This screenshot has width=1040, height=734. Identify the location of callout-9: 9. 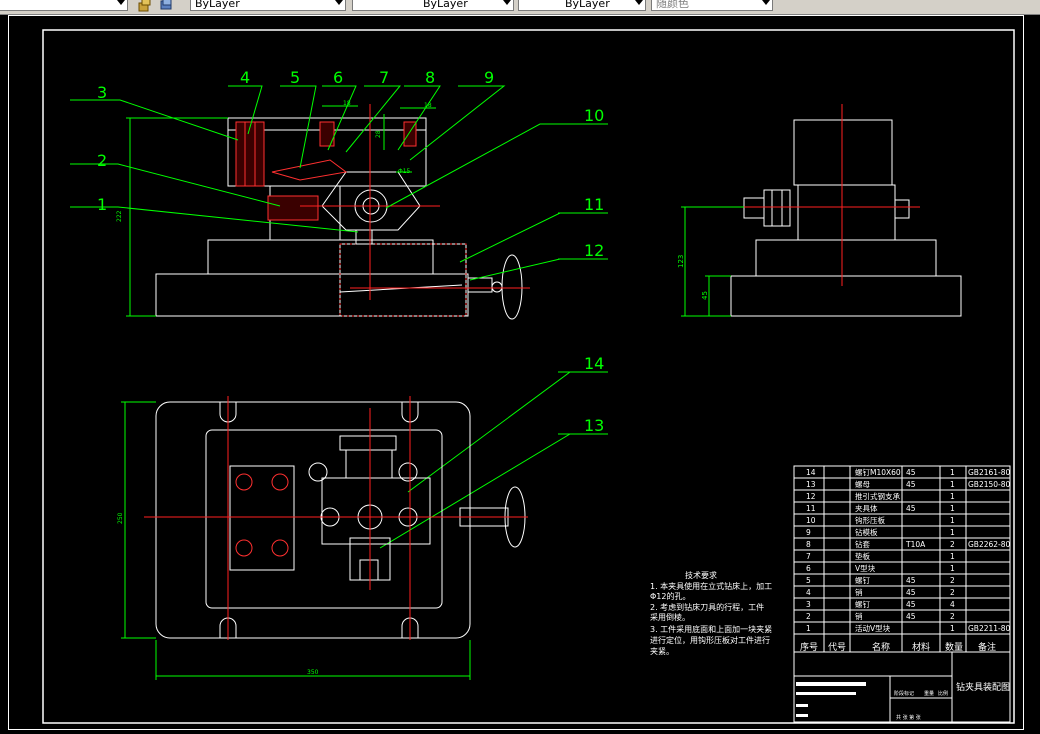
(489, 77).